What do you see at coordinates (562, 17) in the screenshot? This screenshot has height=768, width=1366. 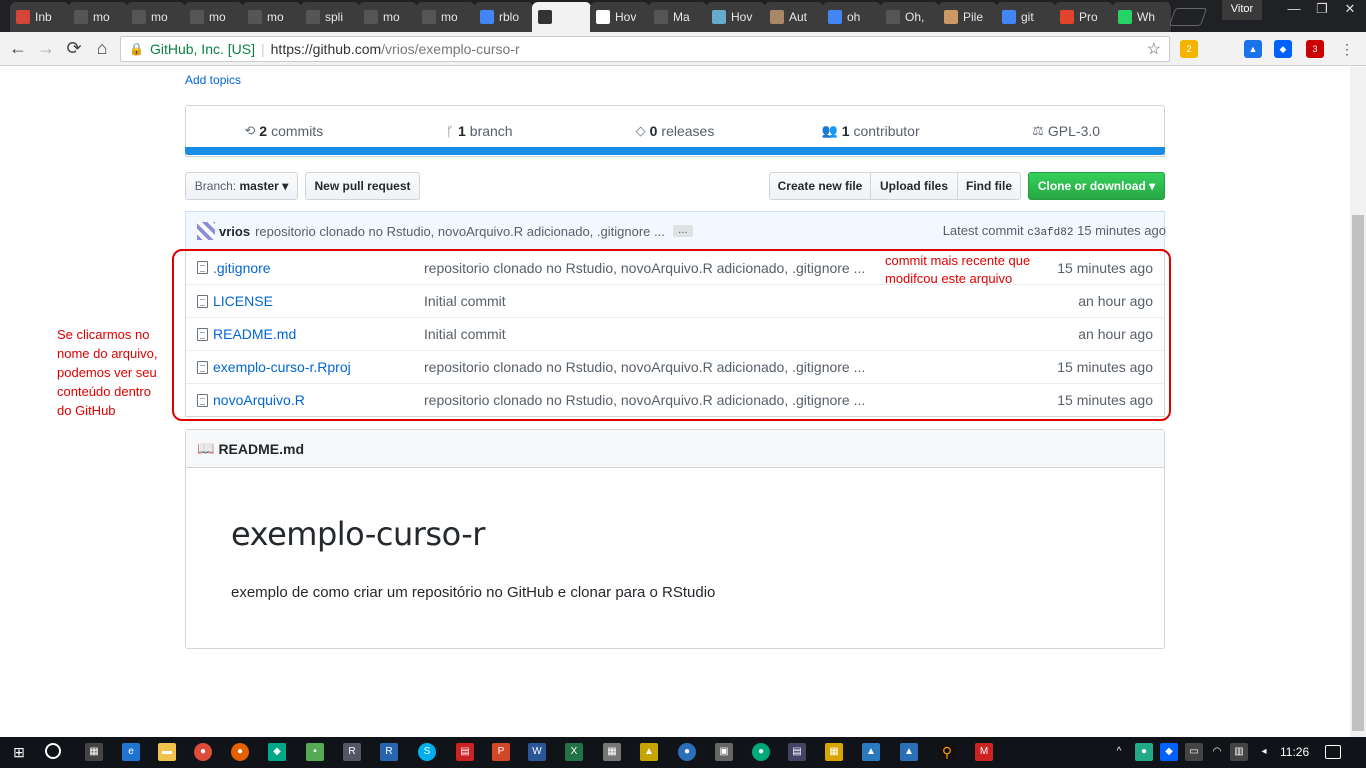 I see `browser-tab` at bounding box center [562, 17].